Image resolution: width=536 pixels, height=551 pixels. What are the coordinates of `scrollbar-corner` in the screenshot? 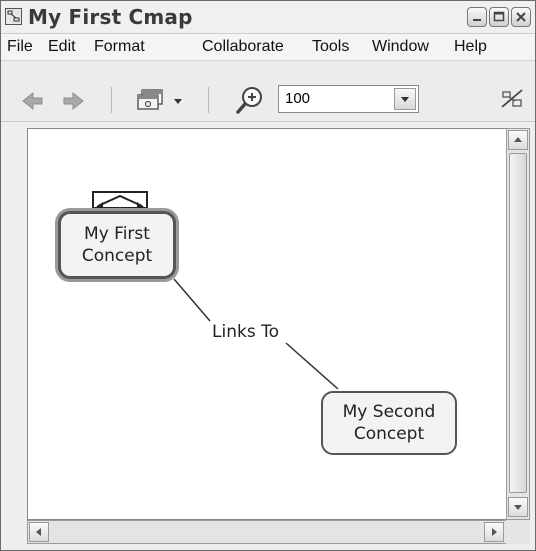 It's located at (518, 532).